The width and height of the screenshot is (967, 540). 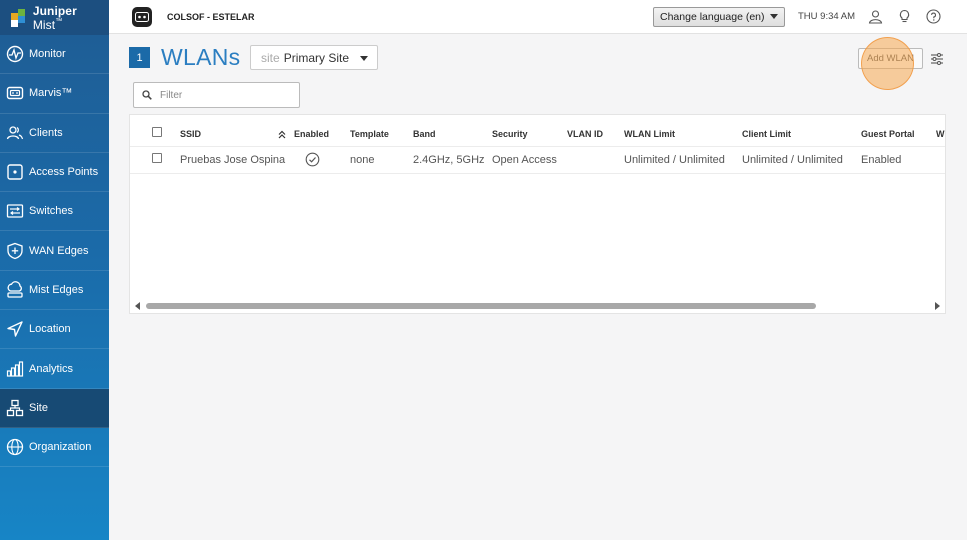 I want to click on user-icon, so click(x=875, y=16).